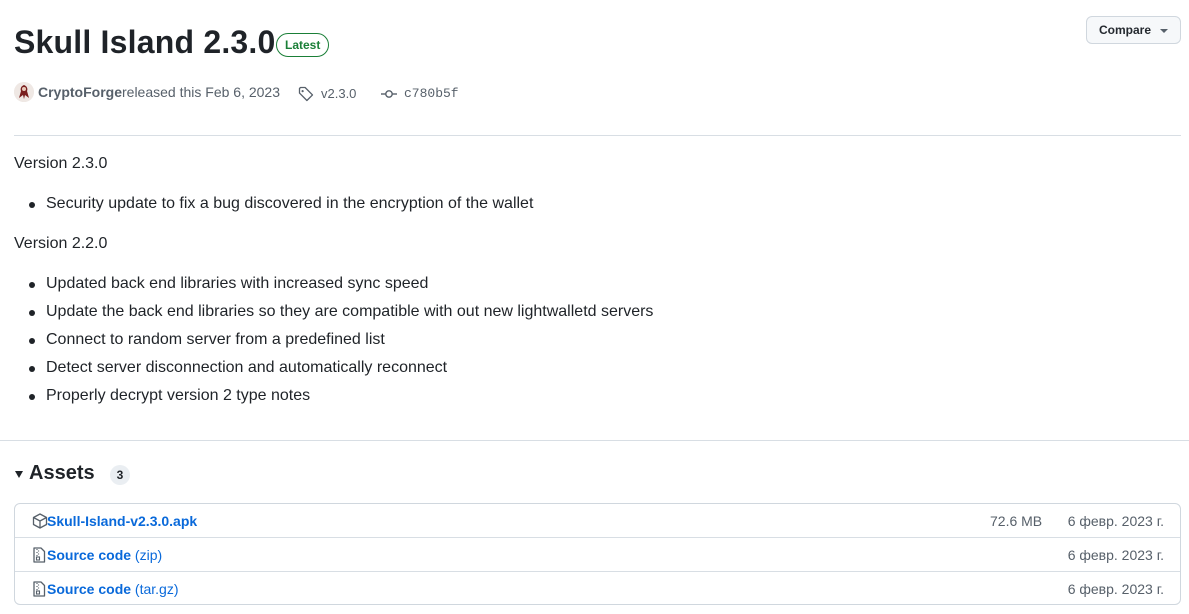  Describe the element at coordinates (389, 95) in the screenshot. I see `commit-icon` at that location.